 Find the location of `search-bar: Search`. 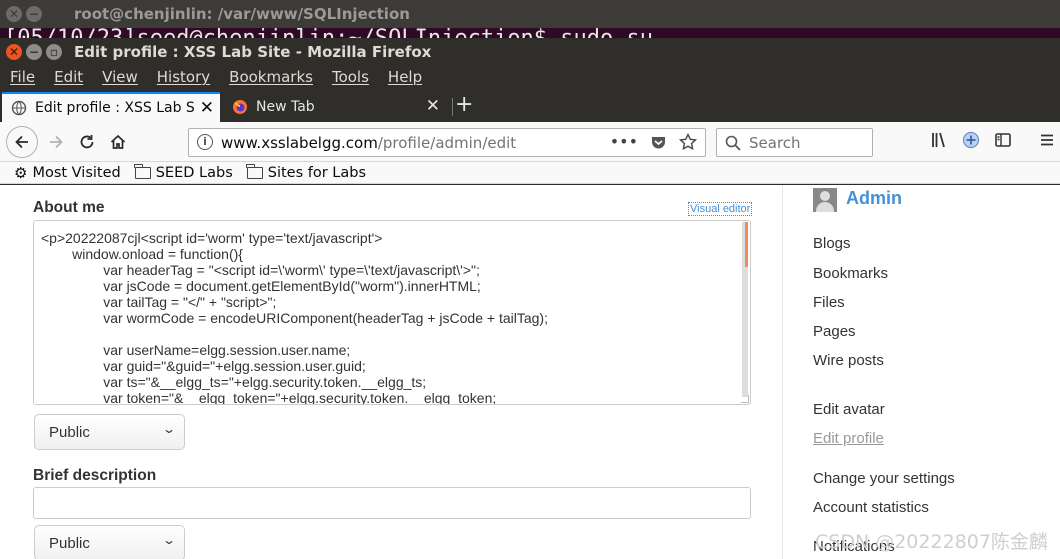

search-bar: Search is located at coordinates (794, 142).